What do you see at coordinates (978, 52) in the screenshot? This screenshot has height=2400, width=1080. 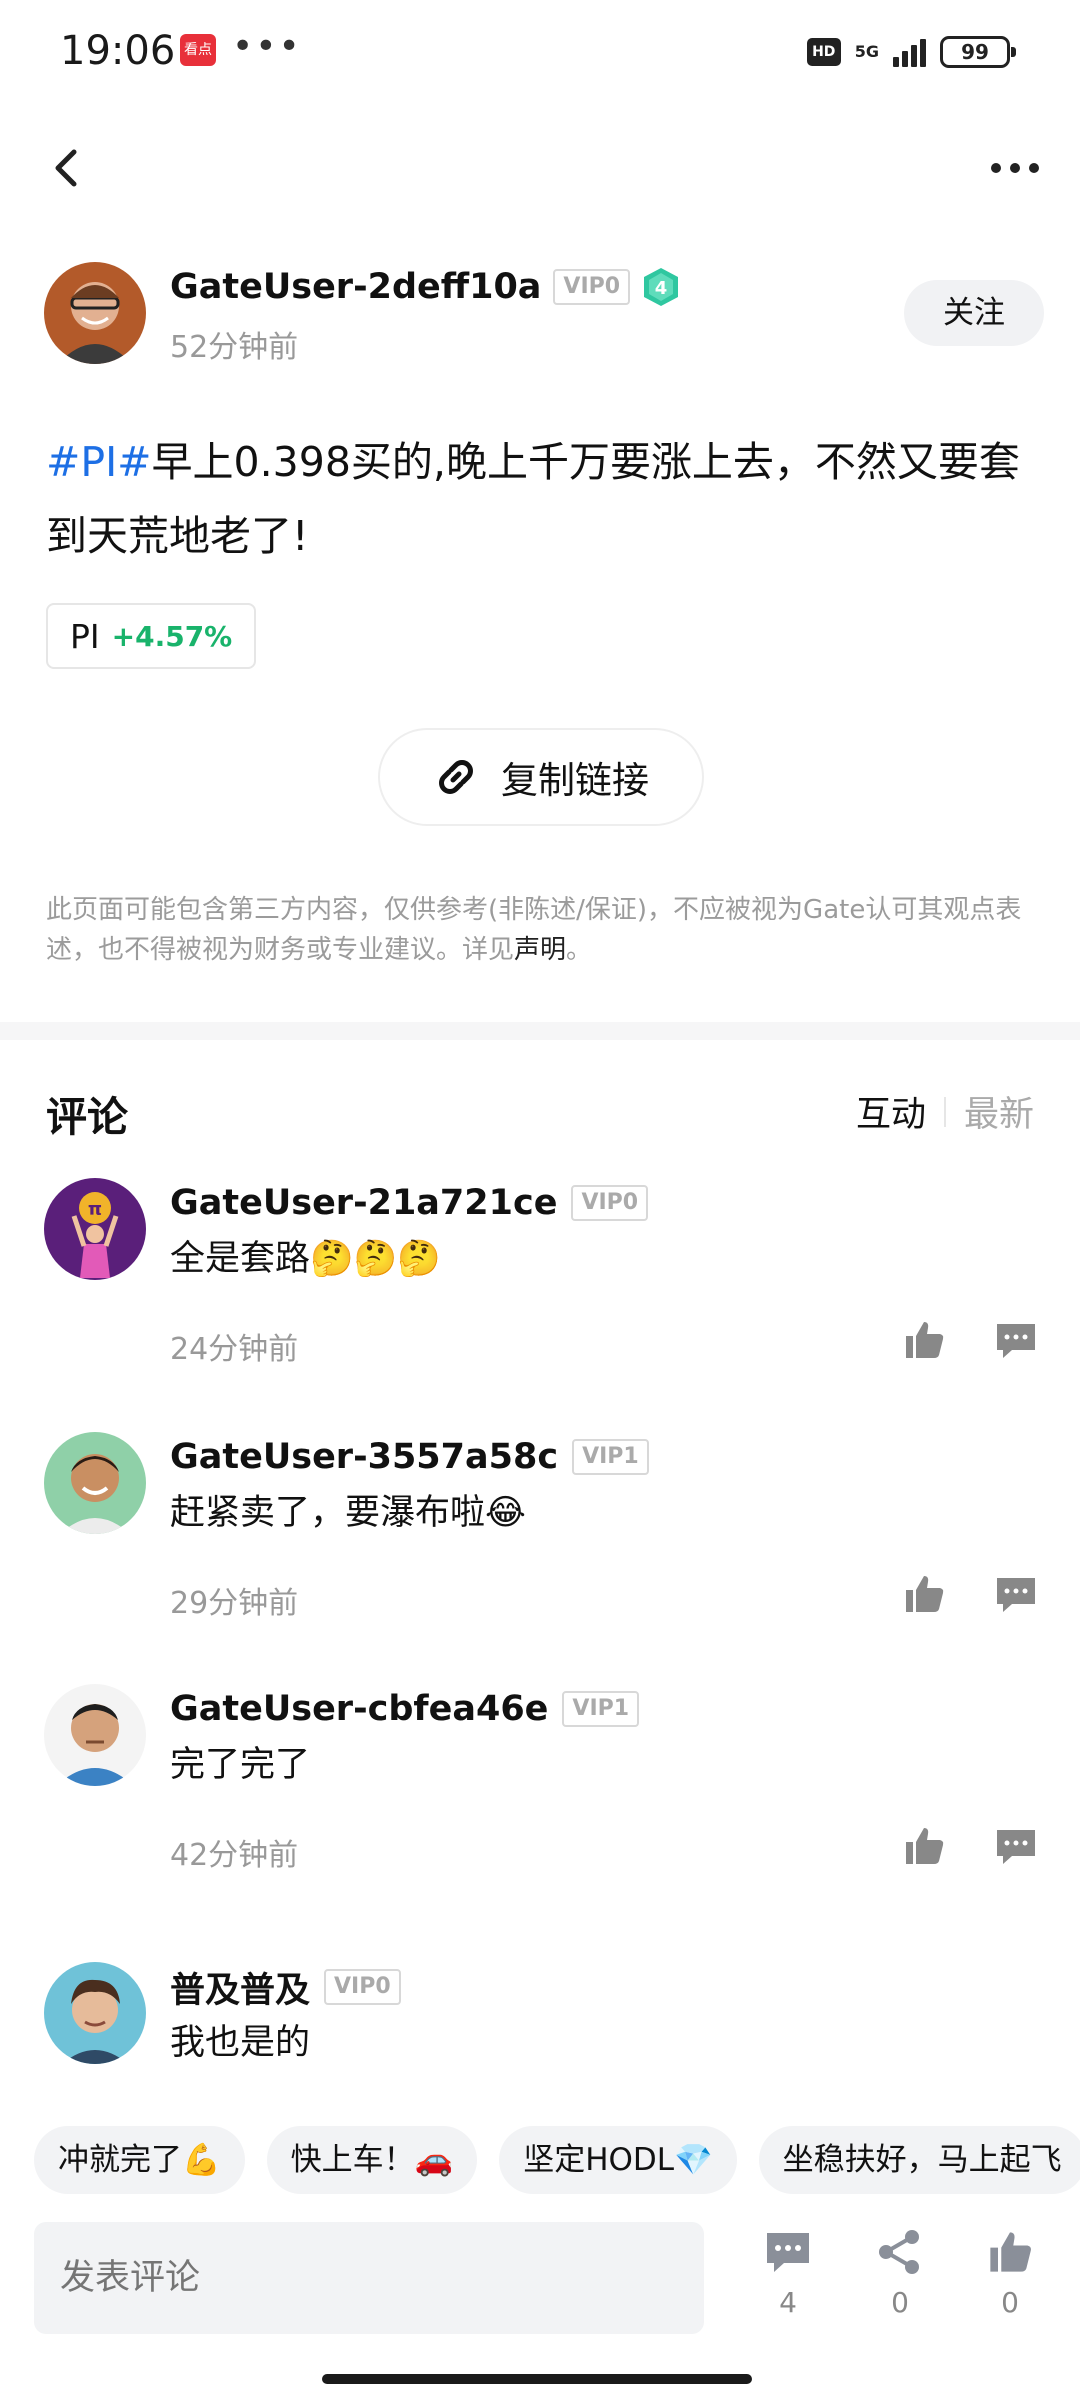 I see `battery-icon: 99` at bounding box center [978, 52].